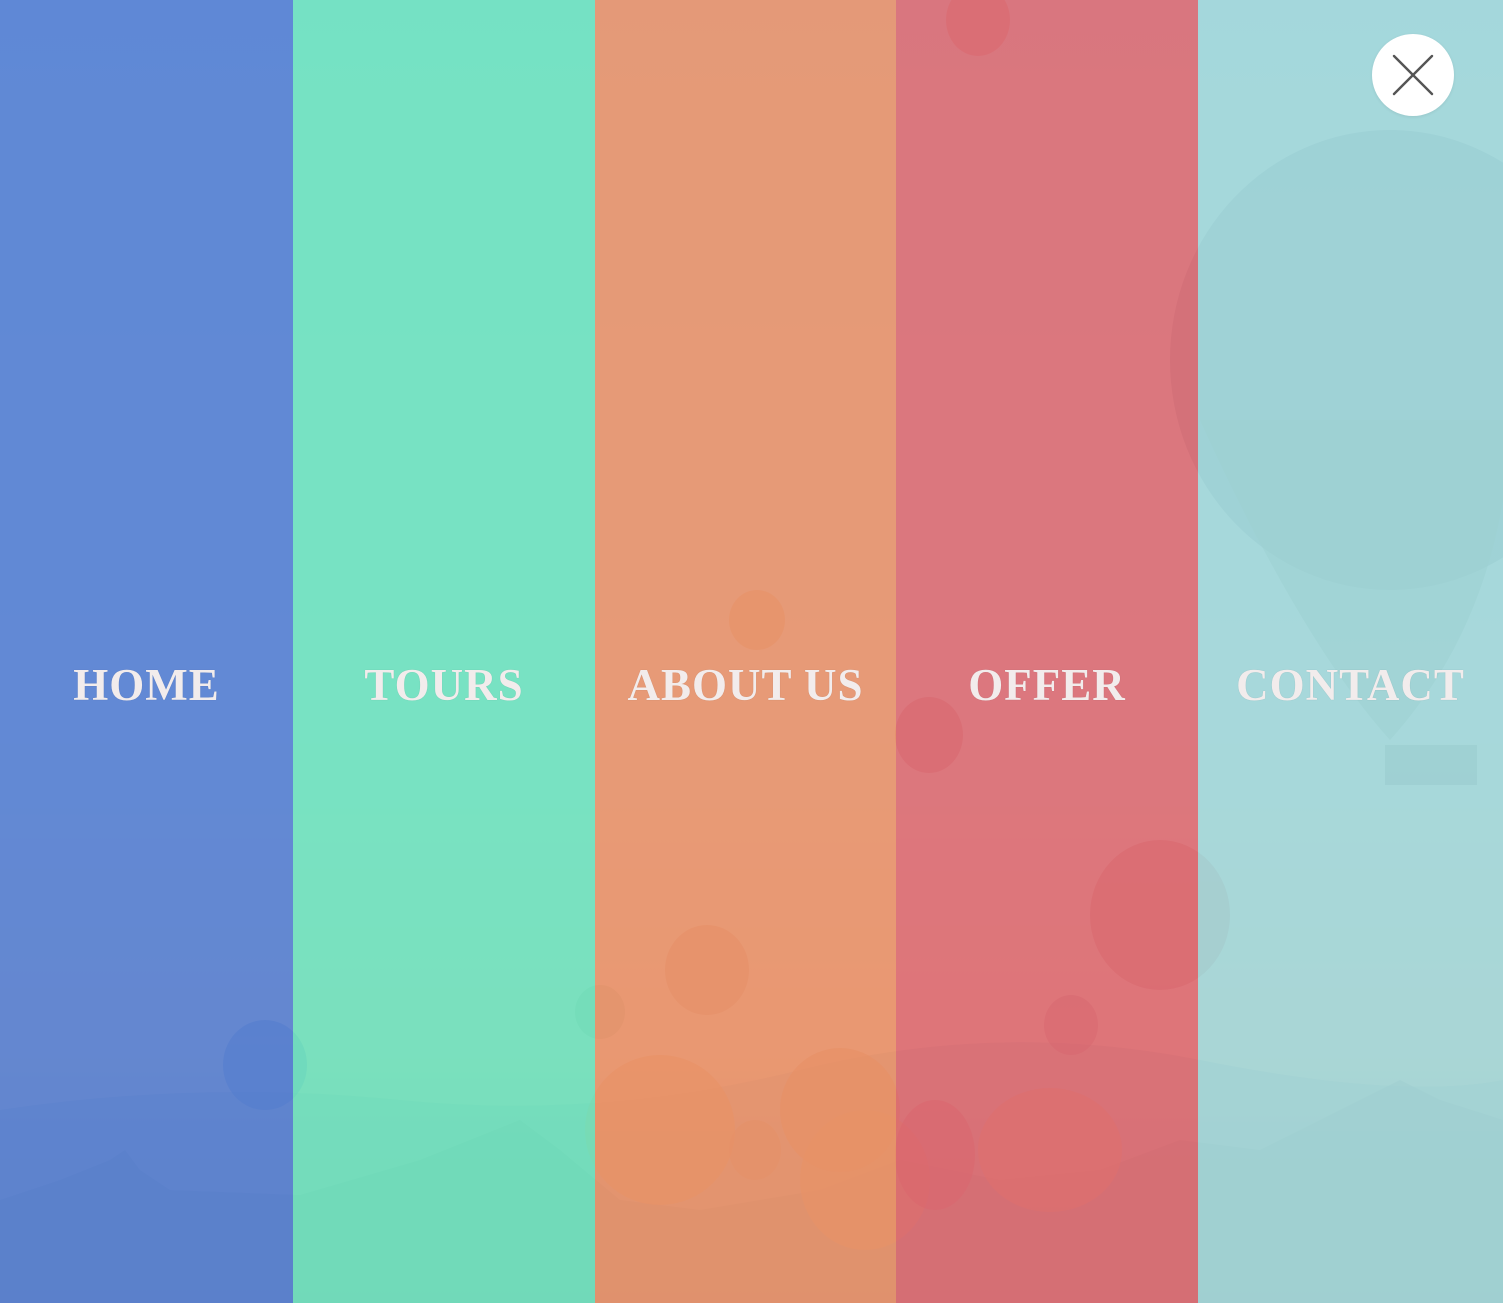  Describe the element at coordinates (745, 684) in the screenshot. I see `menu-item-about-us-label: ABOUT US` at that location.